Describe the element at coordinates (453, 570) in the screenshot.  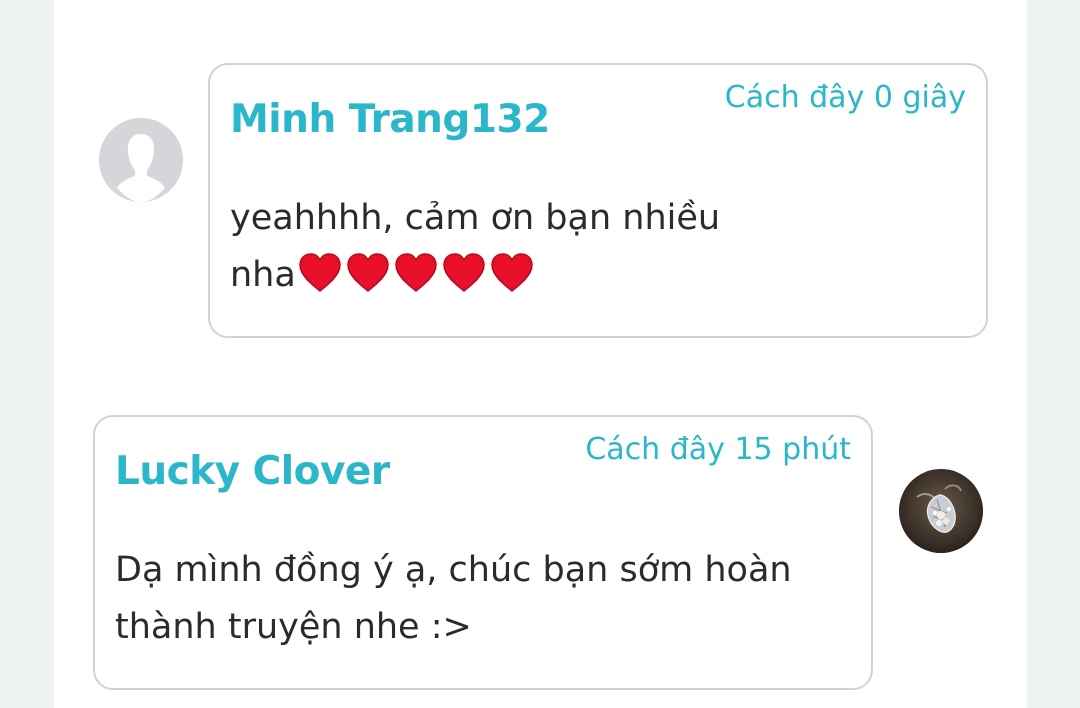
I see `comment-text-line: Dạ mình đồng ý ạ, chúc bạn sớm hoàn` at that location.